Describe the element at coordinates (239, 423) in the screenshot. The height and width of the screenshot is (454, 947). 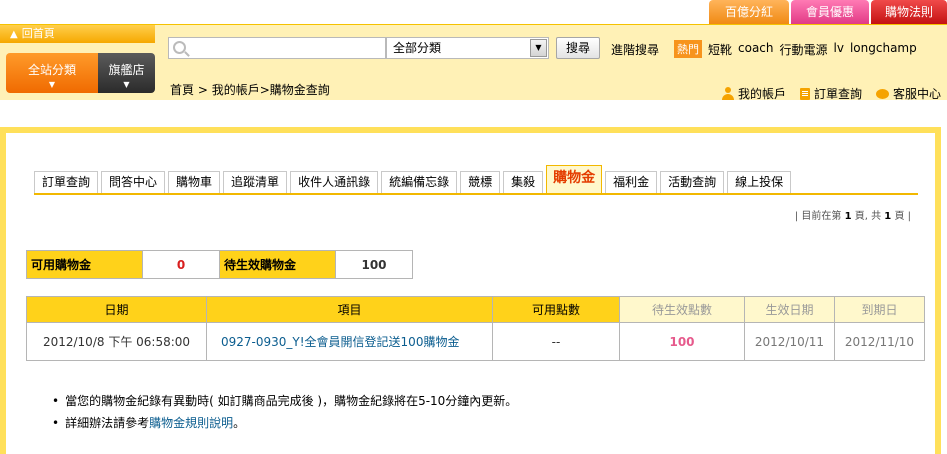
I see `note-rules-suffix: 。` at that location.